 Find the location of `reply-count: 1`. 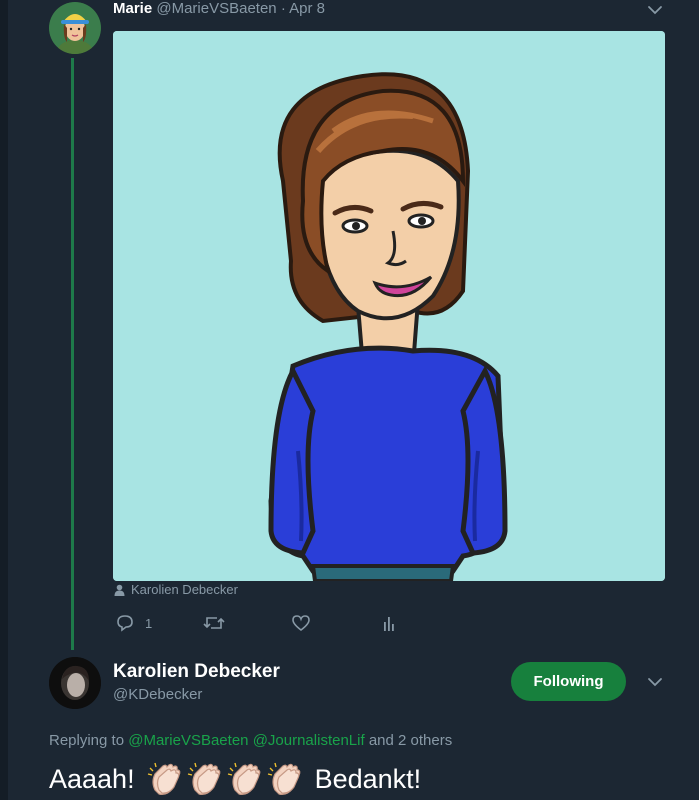

reply-count: 1 is located at coordinates (149, 623).